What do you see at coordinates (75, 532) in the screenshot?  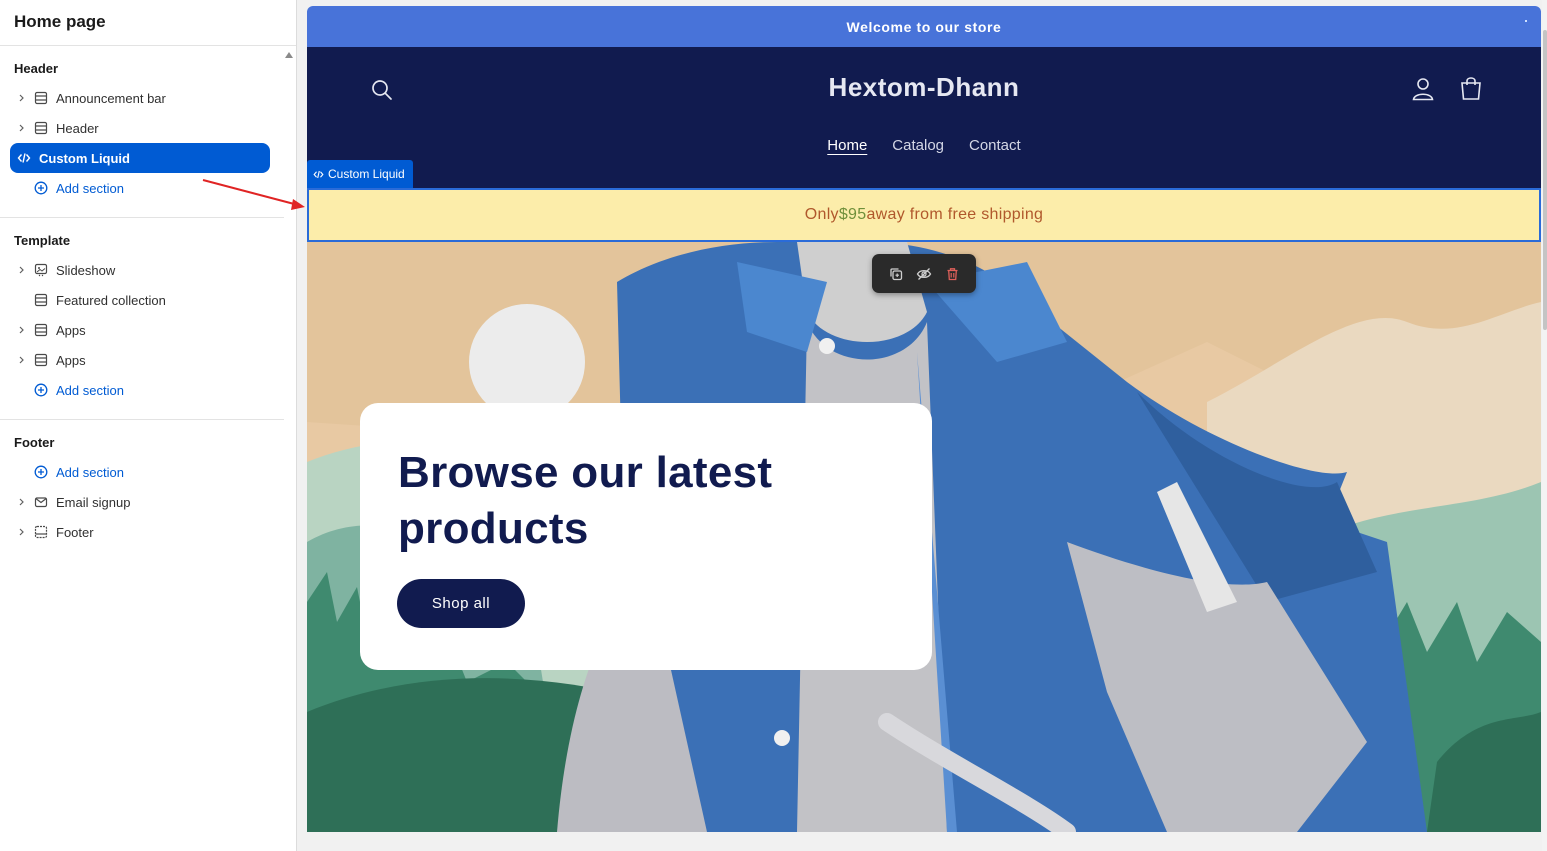 I see `sidebar-item-label: Footer` at bounding box center [75, 532].